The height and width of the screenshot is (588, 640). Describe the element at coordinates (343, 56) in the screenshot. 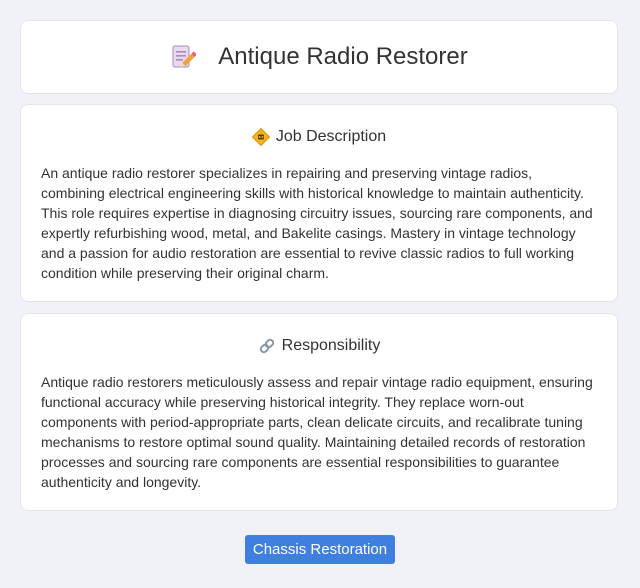

I see `page-title: Antique Radio Restorer` at that location.